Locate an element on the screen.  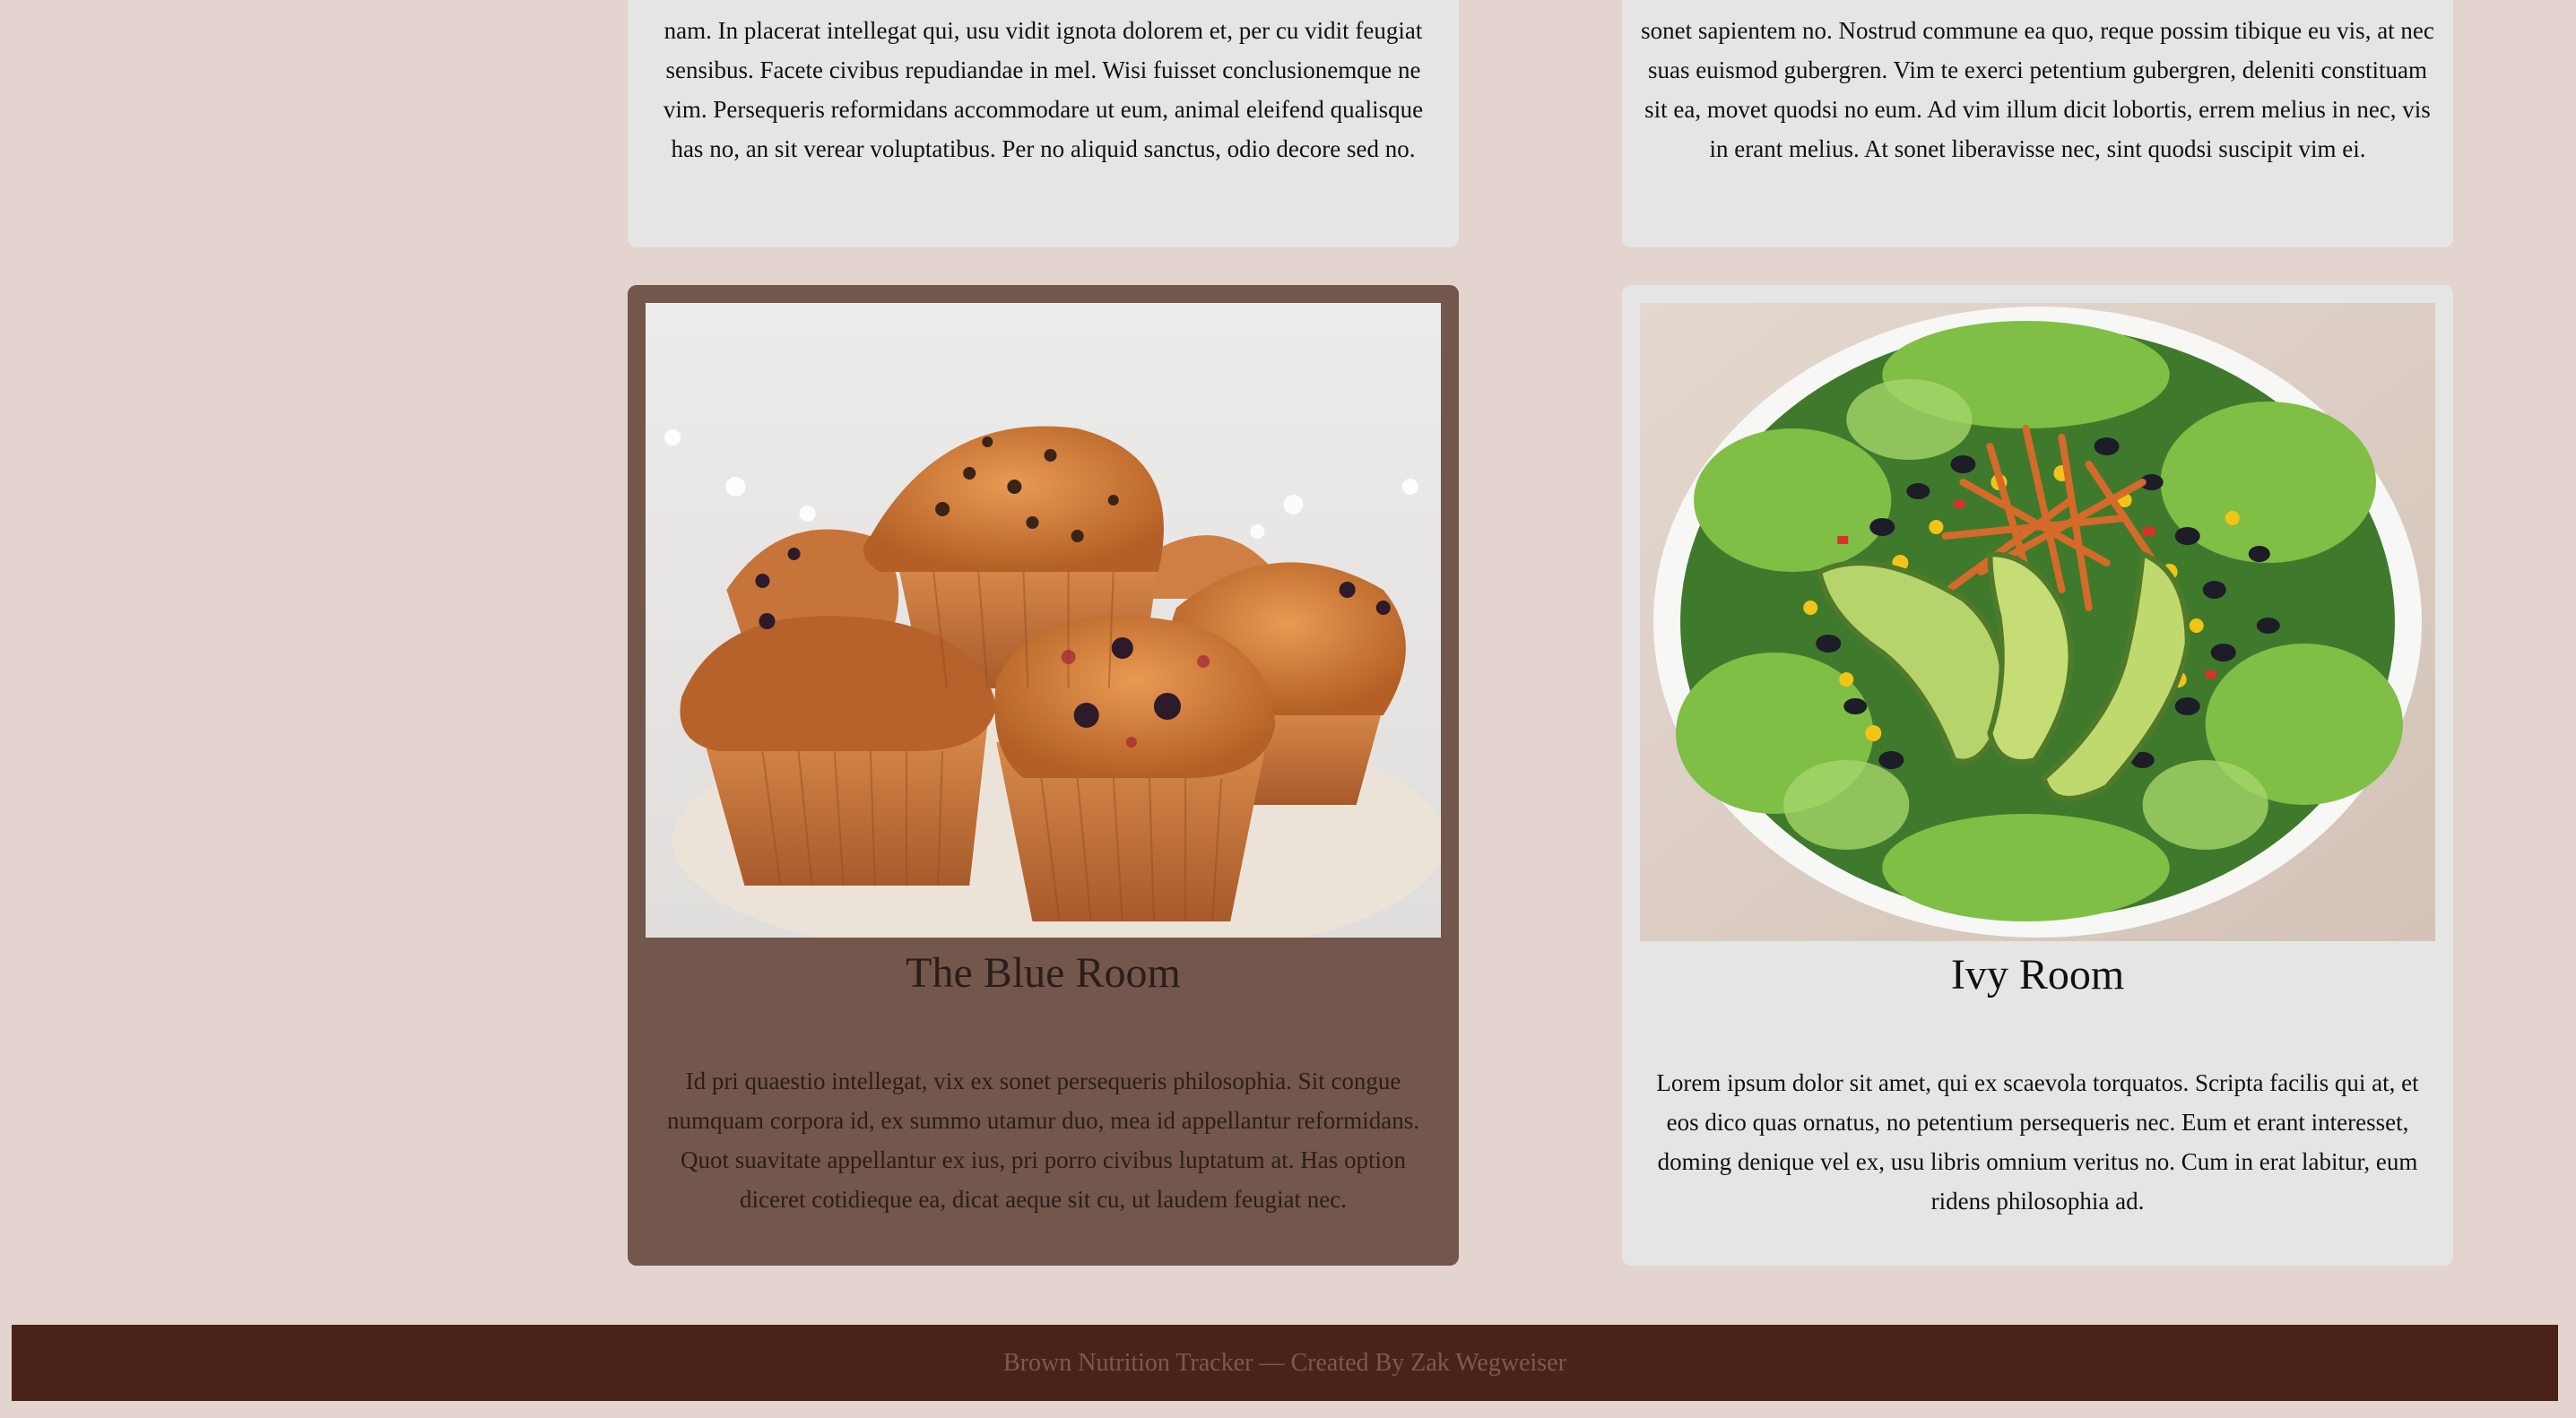
salad-bowl-photo is located at coordinates (2037, 622).